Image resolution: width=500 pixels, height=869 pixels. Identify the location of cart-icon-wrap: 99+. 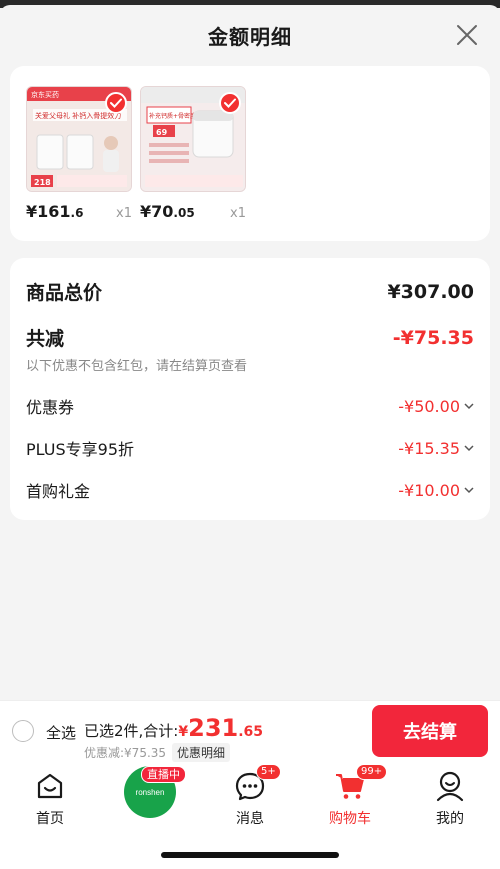
(361, 783).